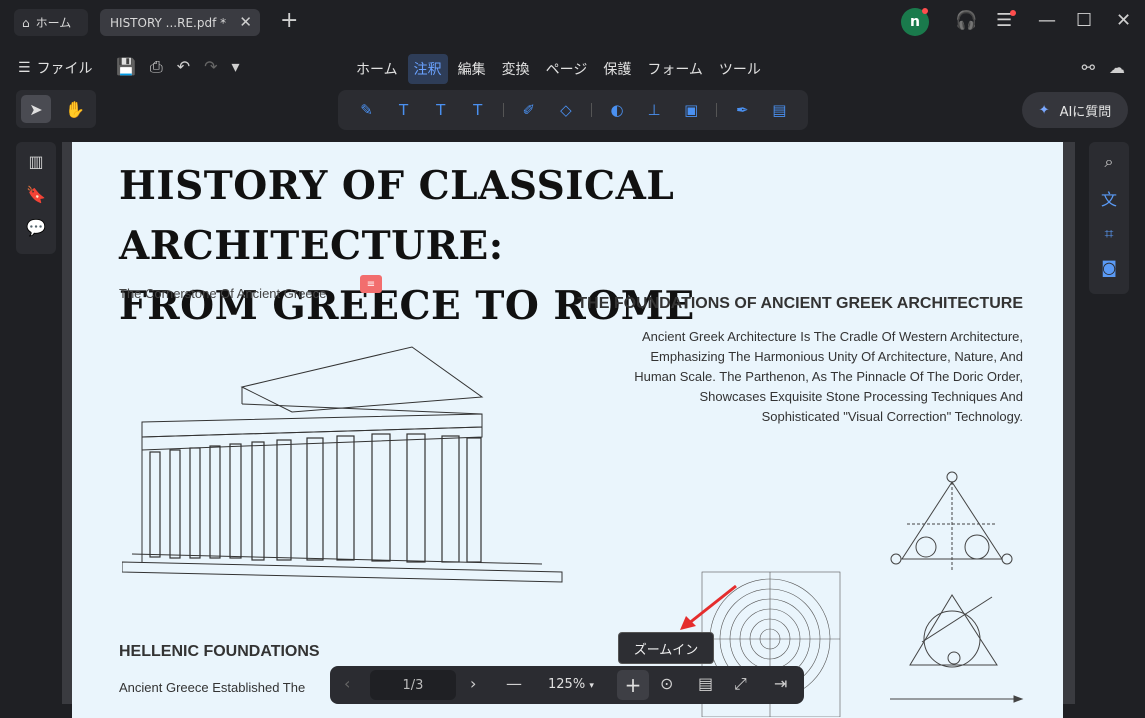 This screenshot has width=1145, height=718. I want to click on menu-notification-dot, so click(1013, 13).